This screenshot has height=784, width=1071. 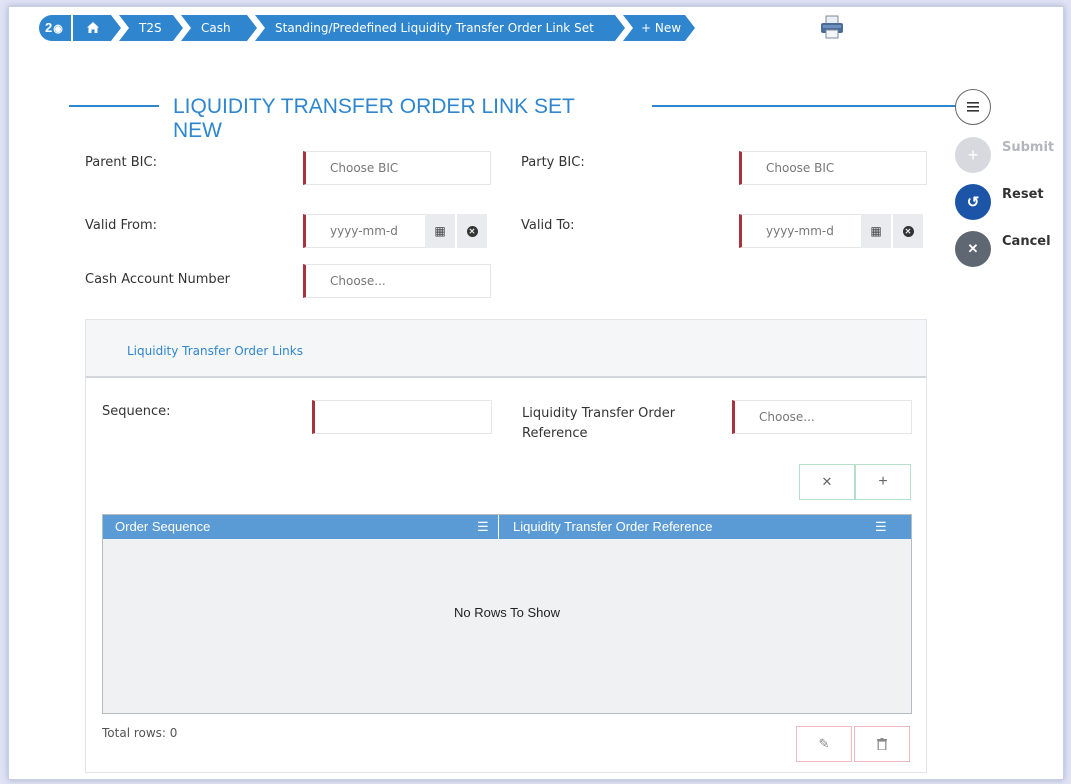 I want to click on cancel-button: ✕, so click(x=973, y=249).